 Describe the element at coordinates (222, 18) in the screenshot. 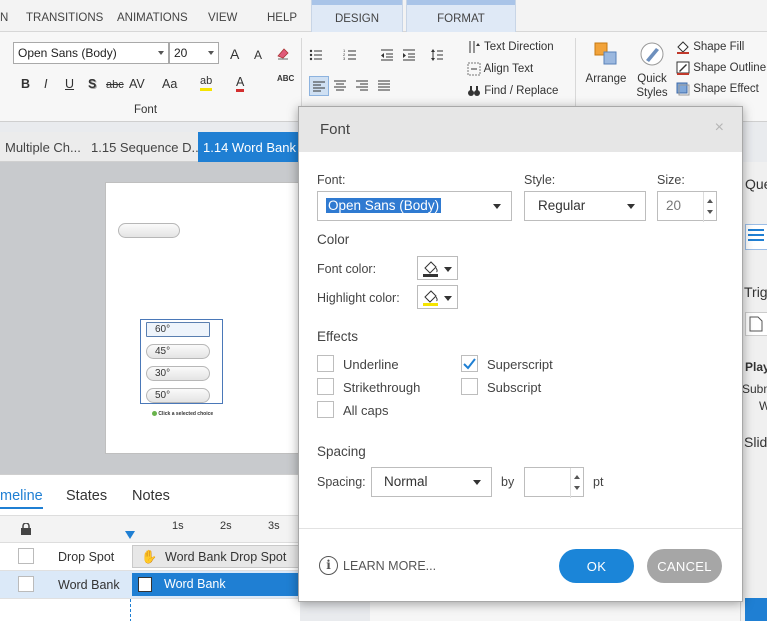

I see `tab-view: VIEW` at that location.